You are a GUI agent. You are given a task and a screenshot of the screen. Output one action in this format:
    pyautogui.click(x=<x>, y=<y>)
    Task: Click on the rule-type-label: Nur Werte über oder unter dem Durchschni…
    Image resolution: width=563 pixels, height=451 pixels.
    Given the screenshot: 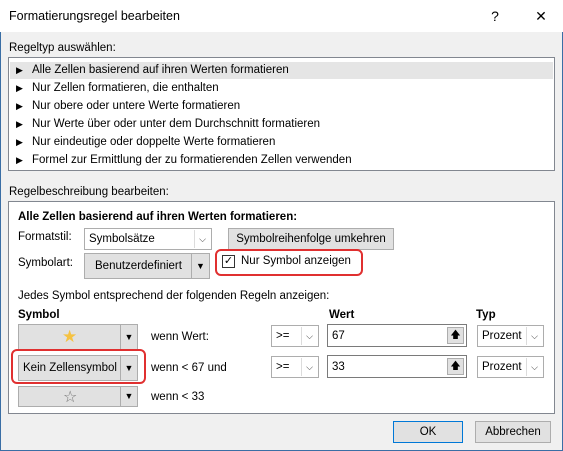 What is the action you would take?
    pyautogui.click(x=176, y=124)
    